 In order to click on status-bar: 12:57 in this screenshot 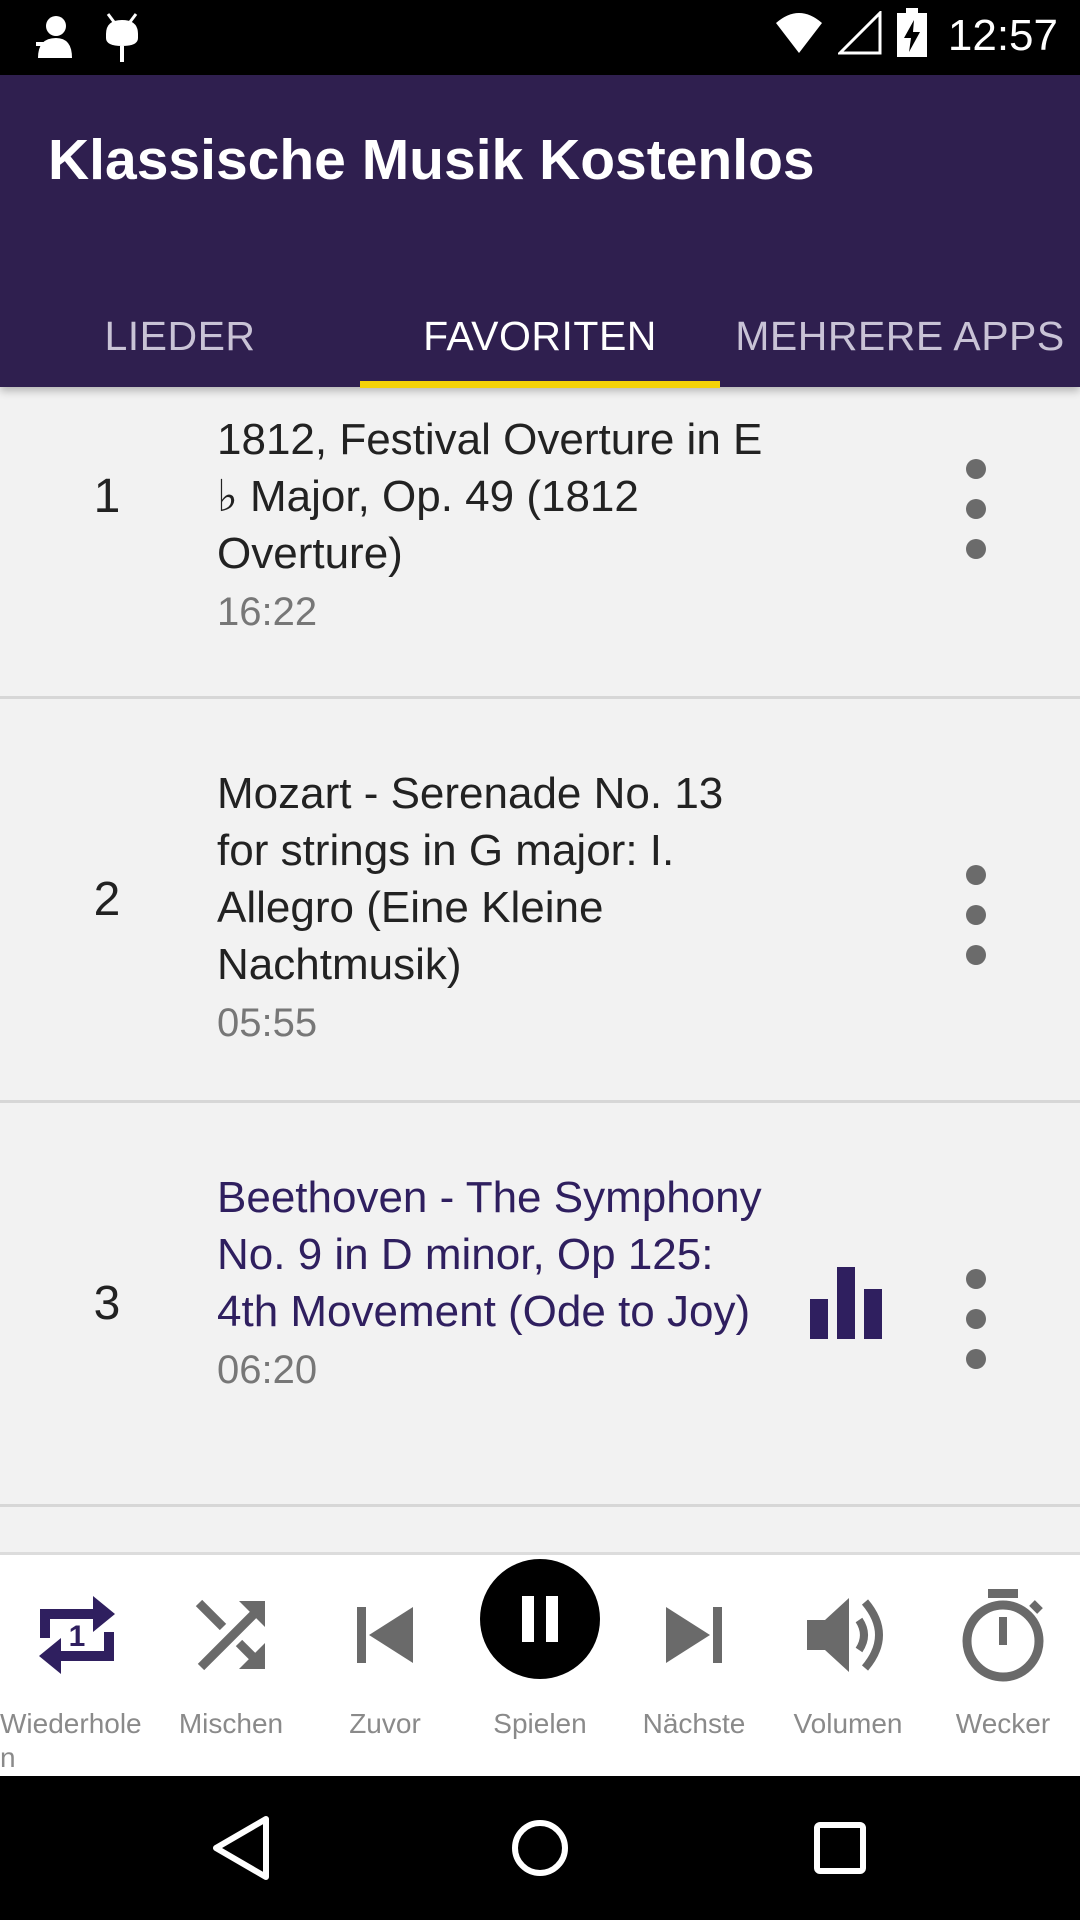, I will do `click(540, 37)`.